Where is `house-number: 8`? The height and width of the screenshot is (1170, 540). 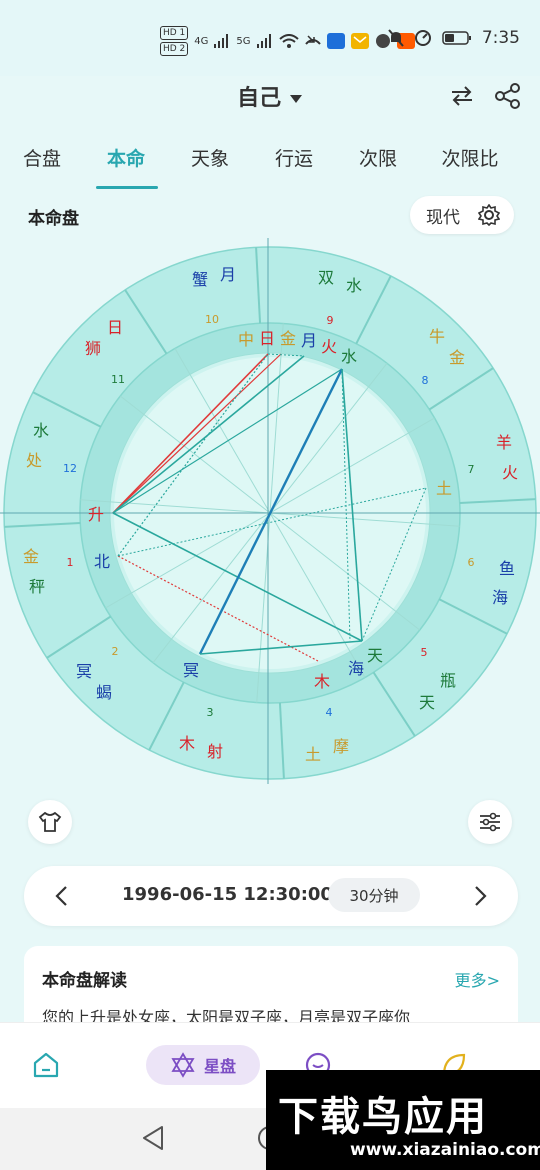
house-number: 8 is located at coordinates (425, 380).